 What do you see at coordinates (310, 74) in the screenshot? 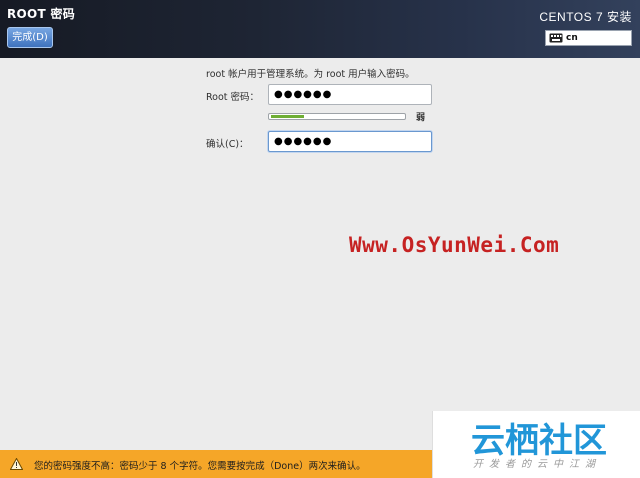
I see `instruction-text: root 帐户用于管理系统。为 root 用户输入密码。` at bounding box center [310, 74].